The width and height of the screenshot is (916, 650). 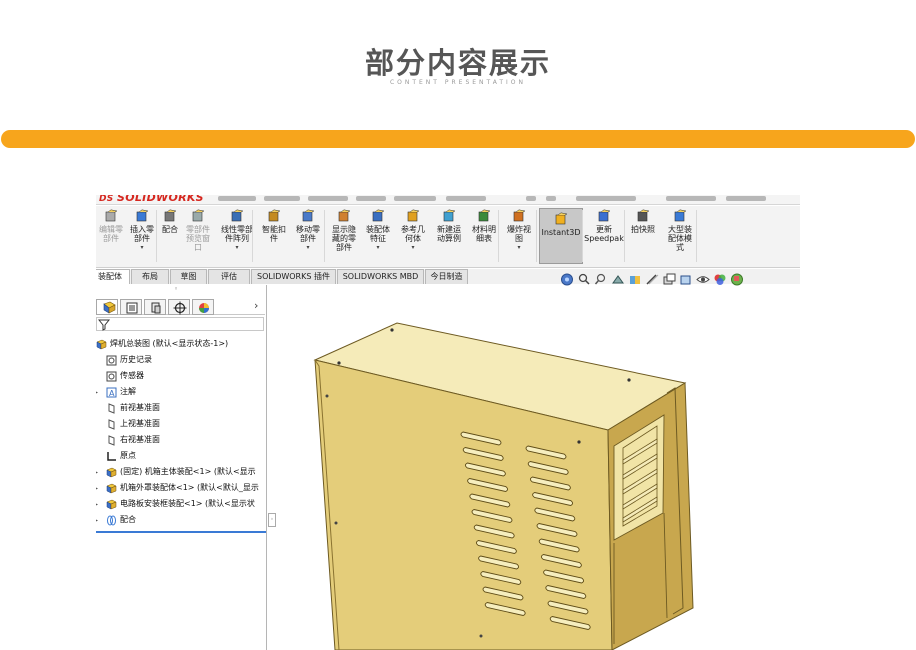 I want to click on origin-icon, so click(x=111, y=456).